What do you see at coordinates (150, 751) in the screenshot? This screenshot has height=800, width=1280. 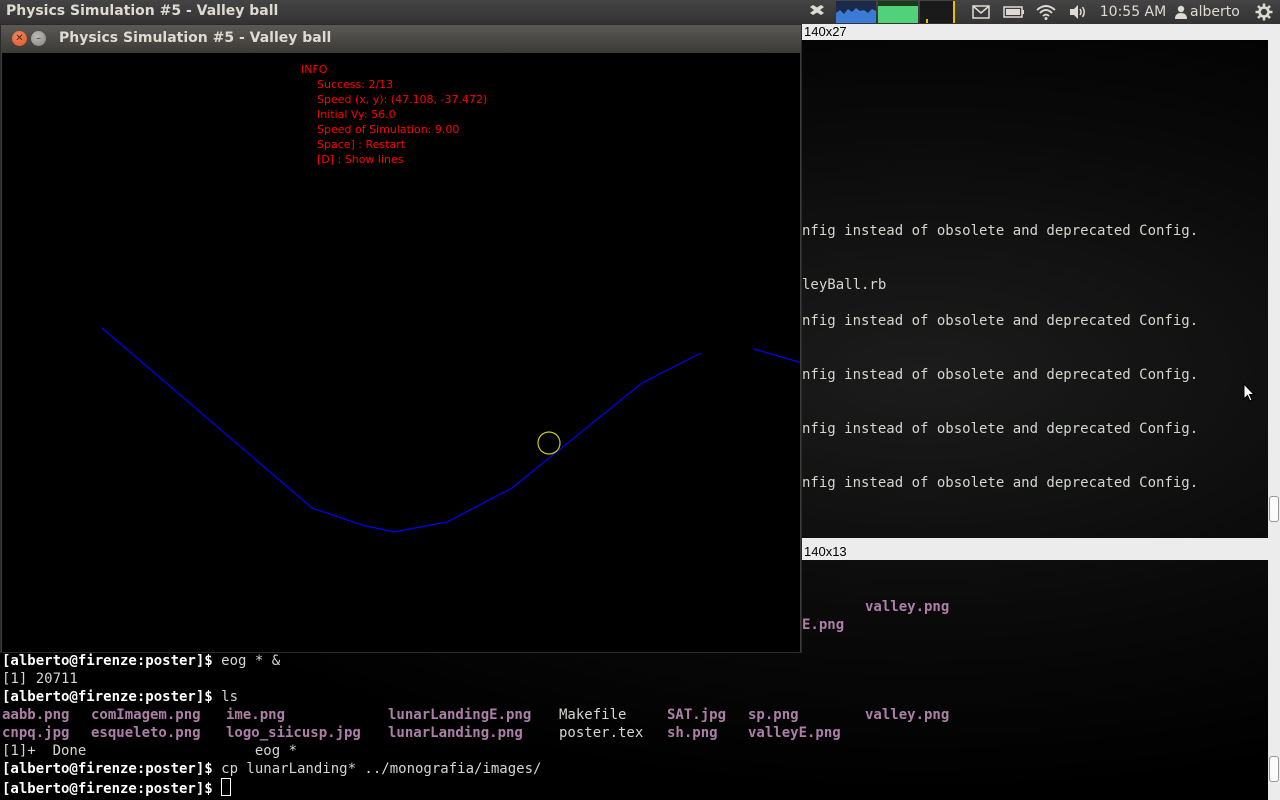 I see `terminal-line: [1]+ Done eog *` at bounding box center [150, 751].